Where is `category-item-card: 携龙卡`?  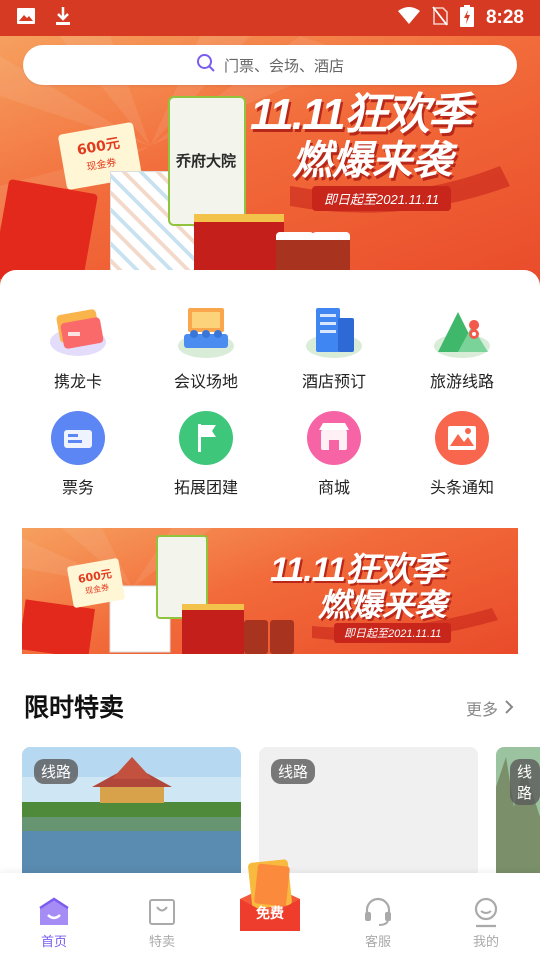 category-item-card: 携龙卡 is located at coordinates (78, 346).